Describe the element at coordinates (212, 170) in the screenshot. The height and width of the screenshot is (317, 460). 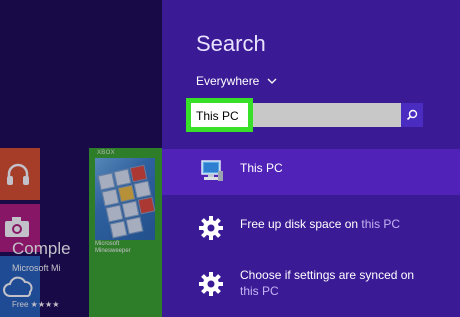
I see `computer-icon` at that location.